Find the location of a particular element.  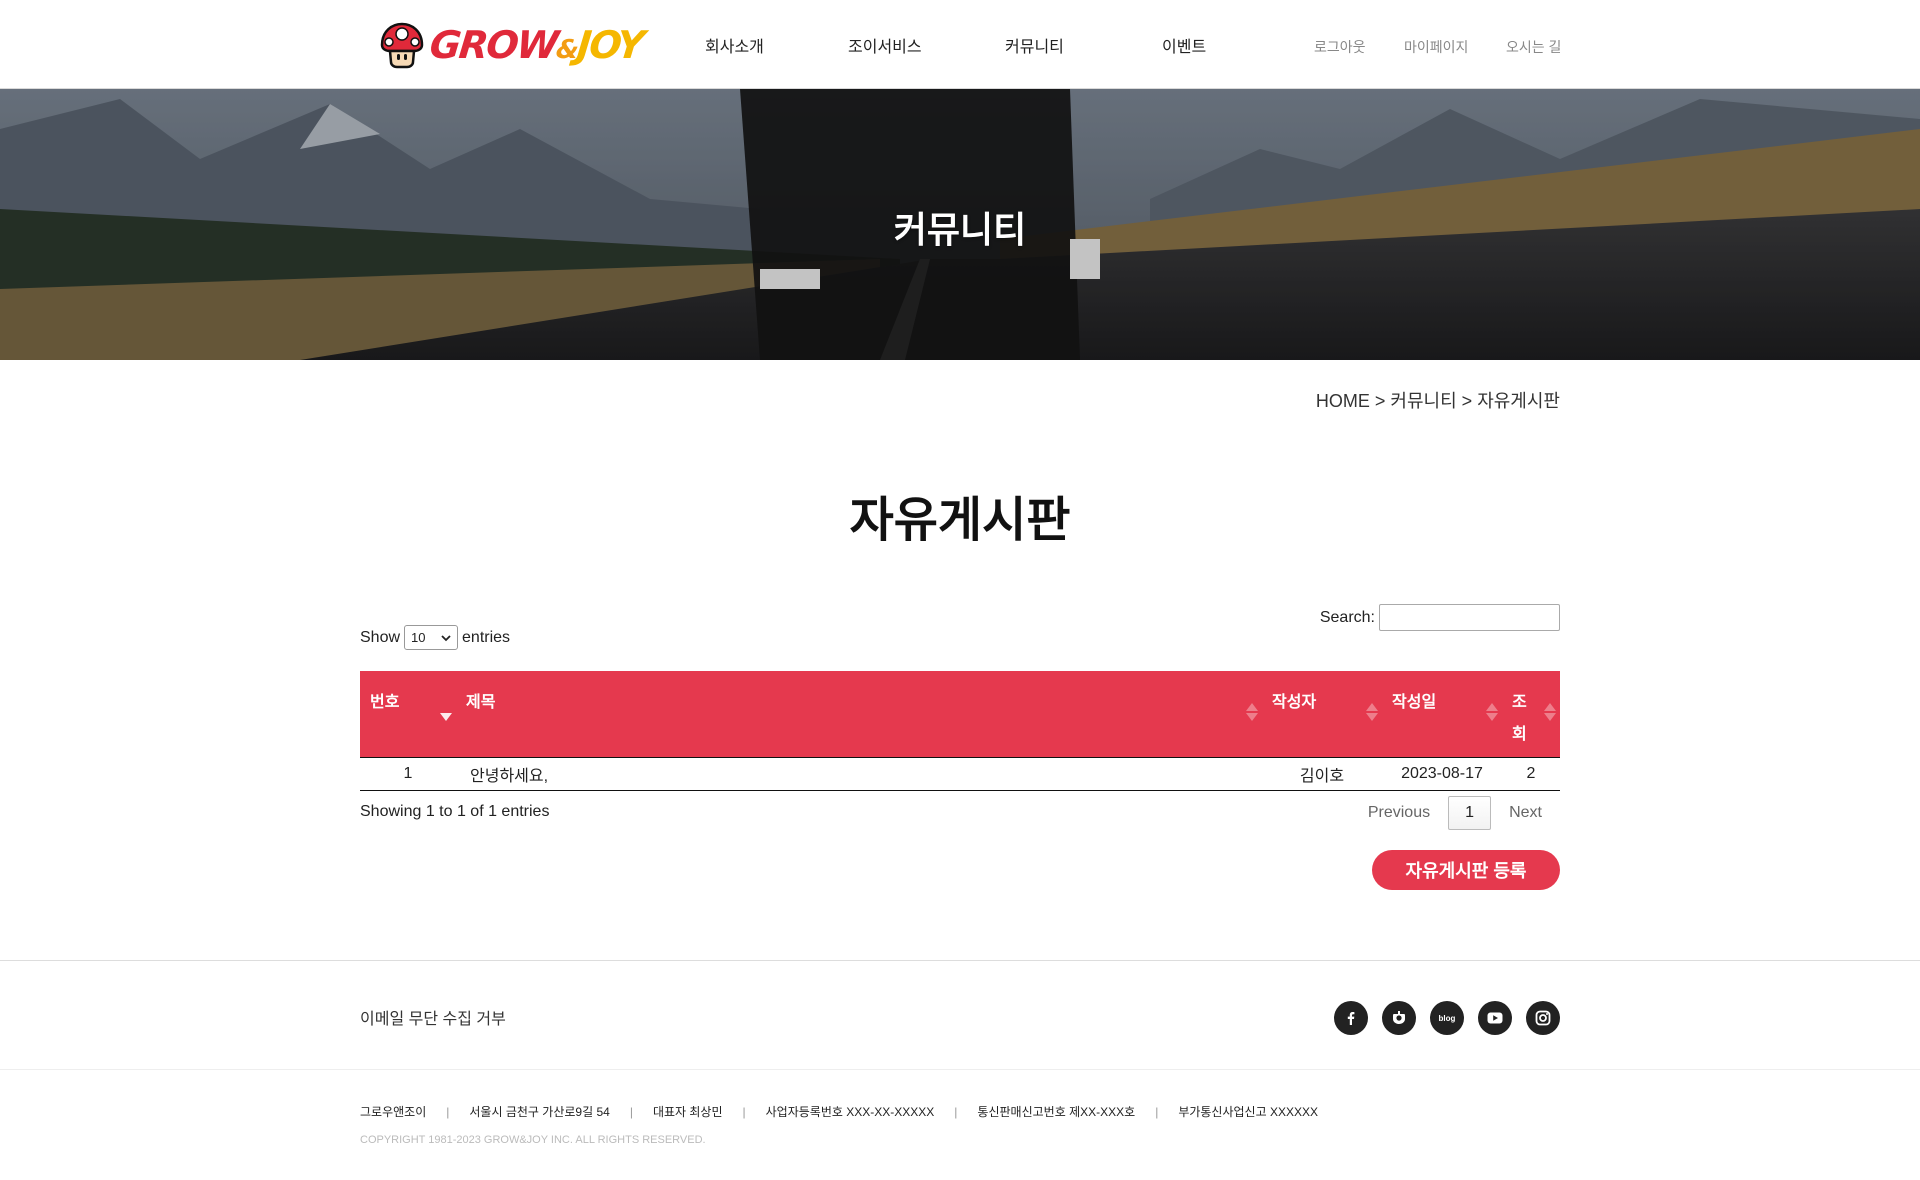

cell-title: 안녕하세요, is located at coordinates (859, 774).